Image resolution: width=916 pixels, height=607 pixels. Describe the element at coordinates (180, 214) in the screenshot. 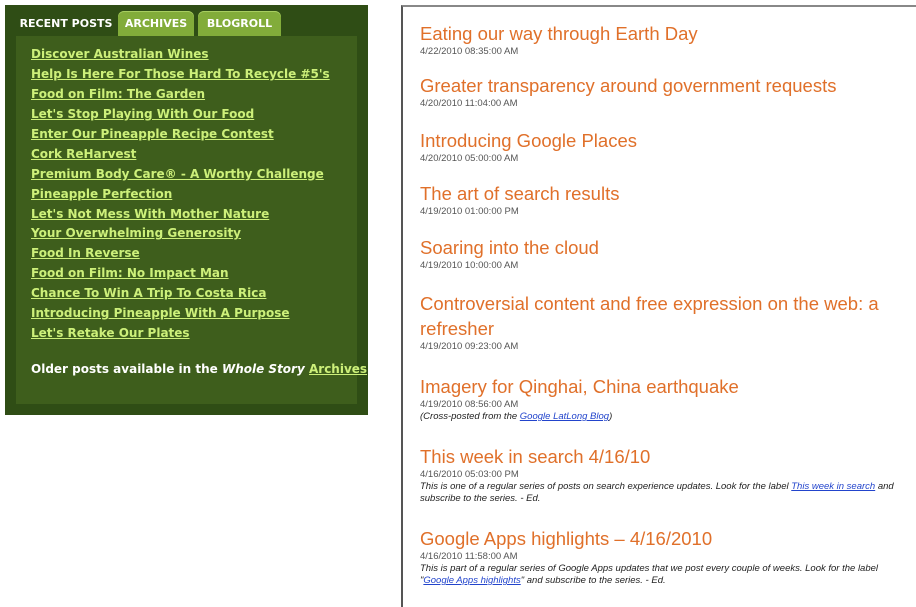

I see `post-link: Let's Not Mess With Mother Nature` at that location.